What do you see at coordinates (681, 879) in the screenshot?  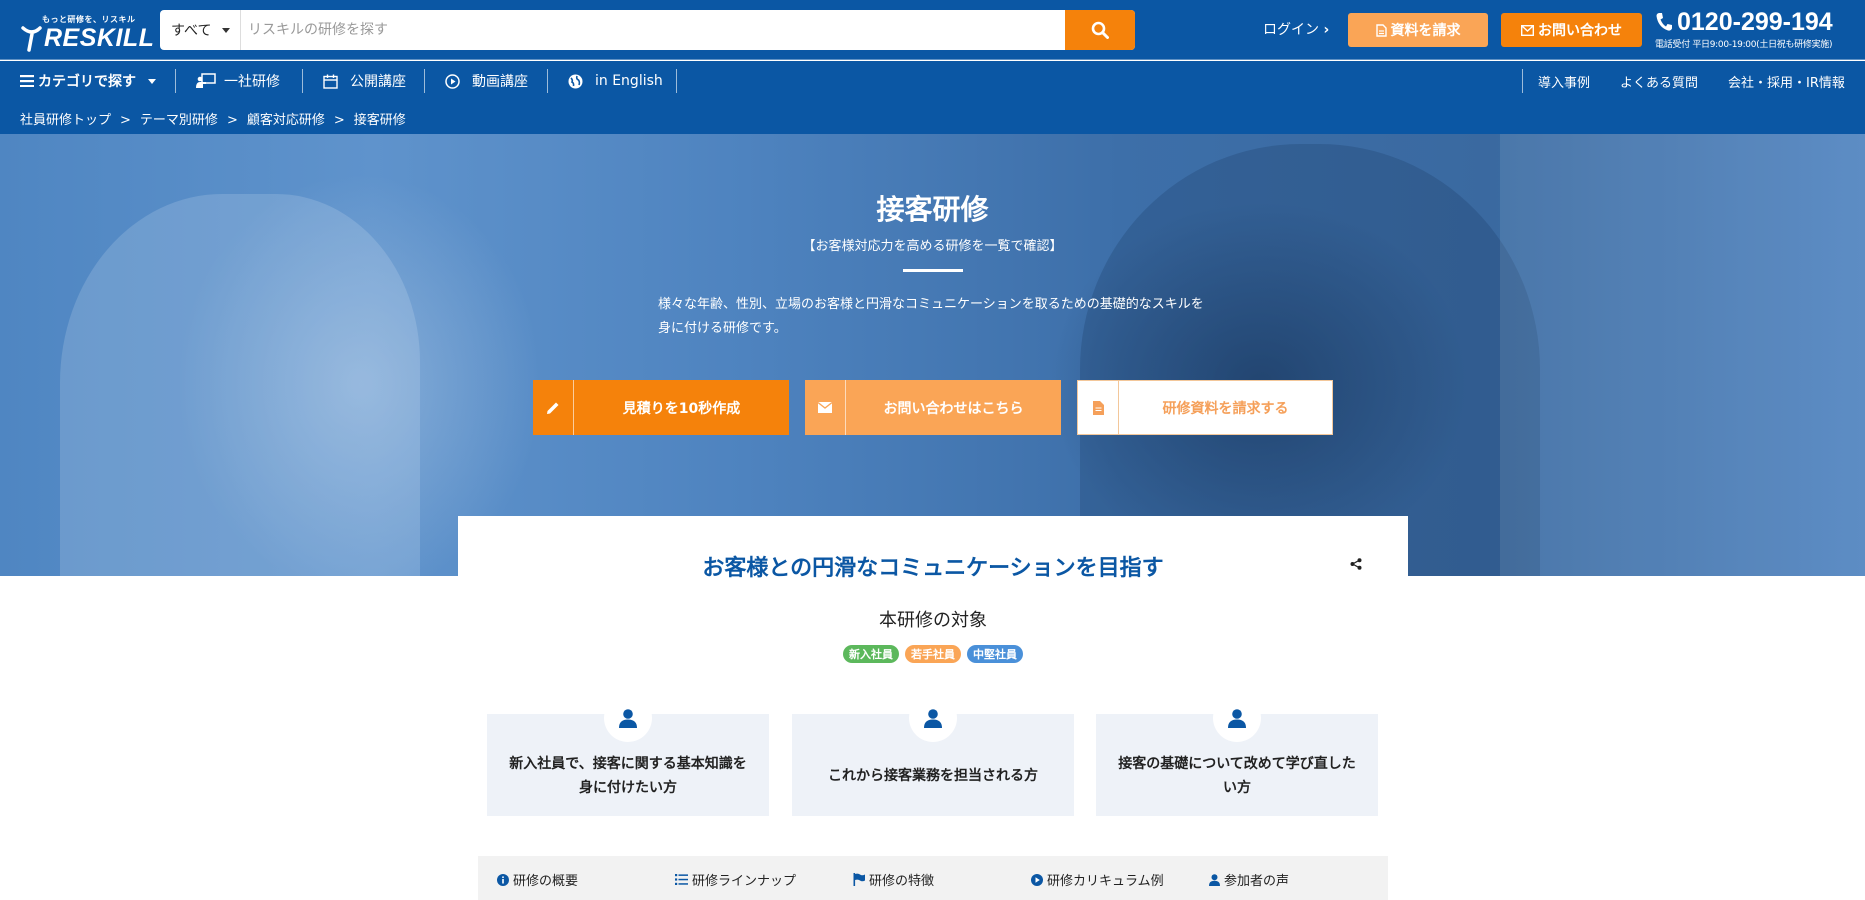 I see `list-icon` at bounding box center [681, 879].